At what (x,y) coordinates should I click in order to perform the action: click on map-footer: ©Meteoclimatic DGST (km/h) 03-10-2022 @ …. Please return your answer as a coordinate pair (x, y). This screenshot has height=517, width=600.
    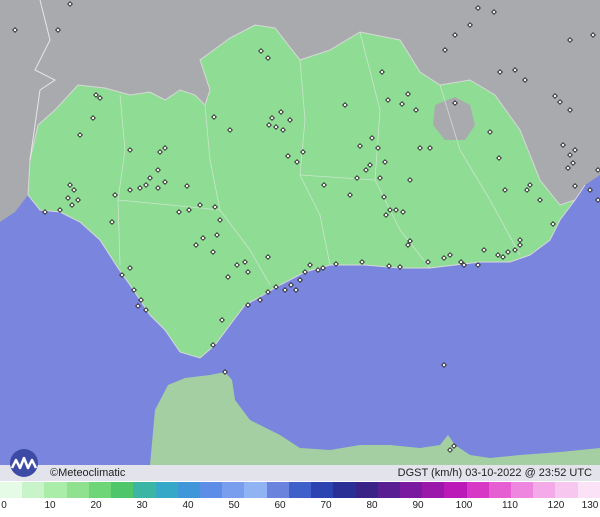
    Looking at the image, I should click on (300, 473).